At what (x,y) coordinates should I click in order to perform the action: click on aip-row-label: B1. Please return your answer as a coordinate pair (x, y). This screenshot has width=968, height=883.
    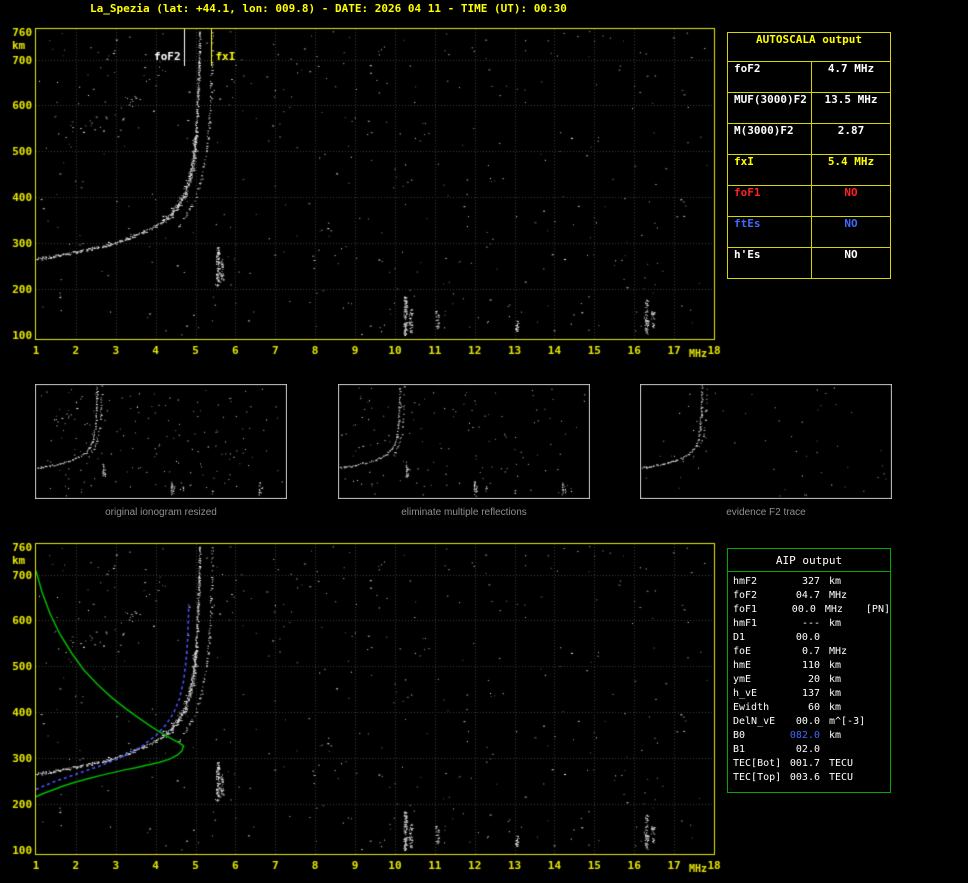
    Looking at the image, I should click on (739, 749).